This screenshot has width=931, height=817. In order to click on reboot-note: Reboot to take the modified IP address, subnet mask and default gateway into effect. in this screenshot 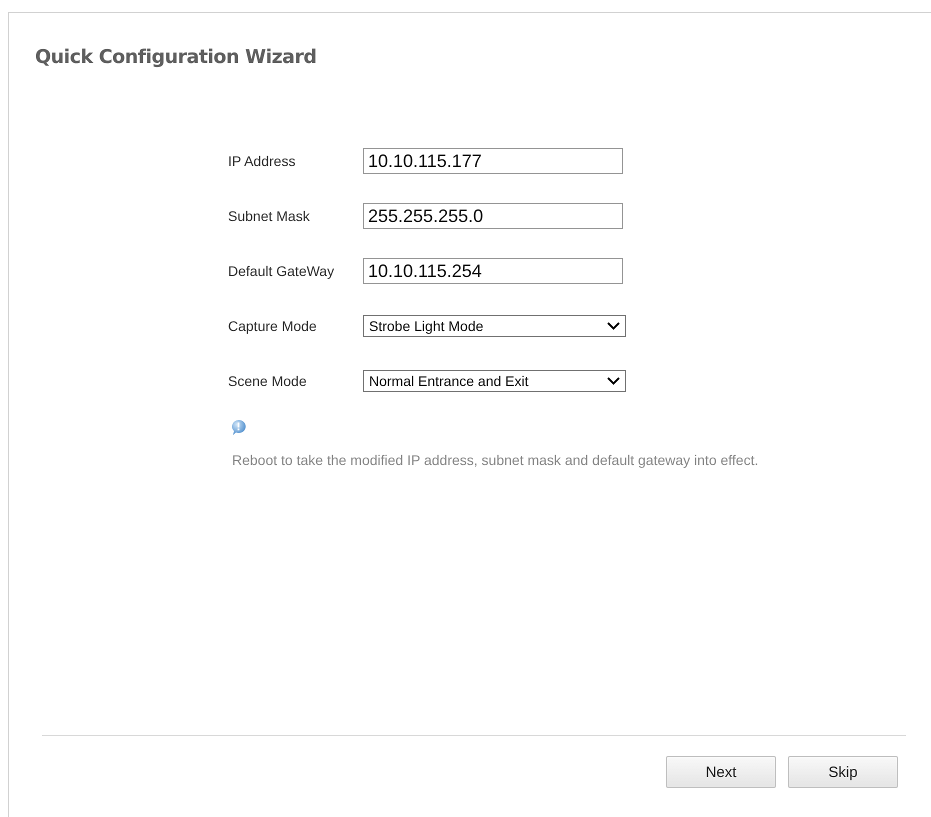, I will do `click(496, 460)`.